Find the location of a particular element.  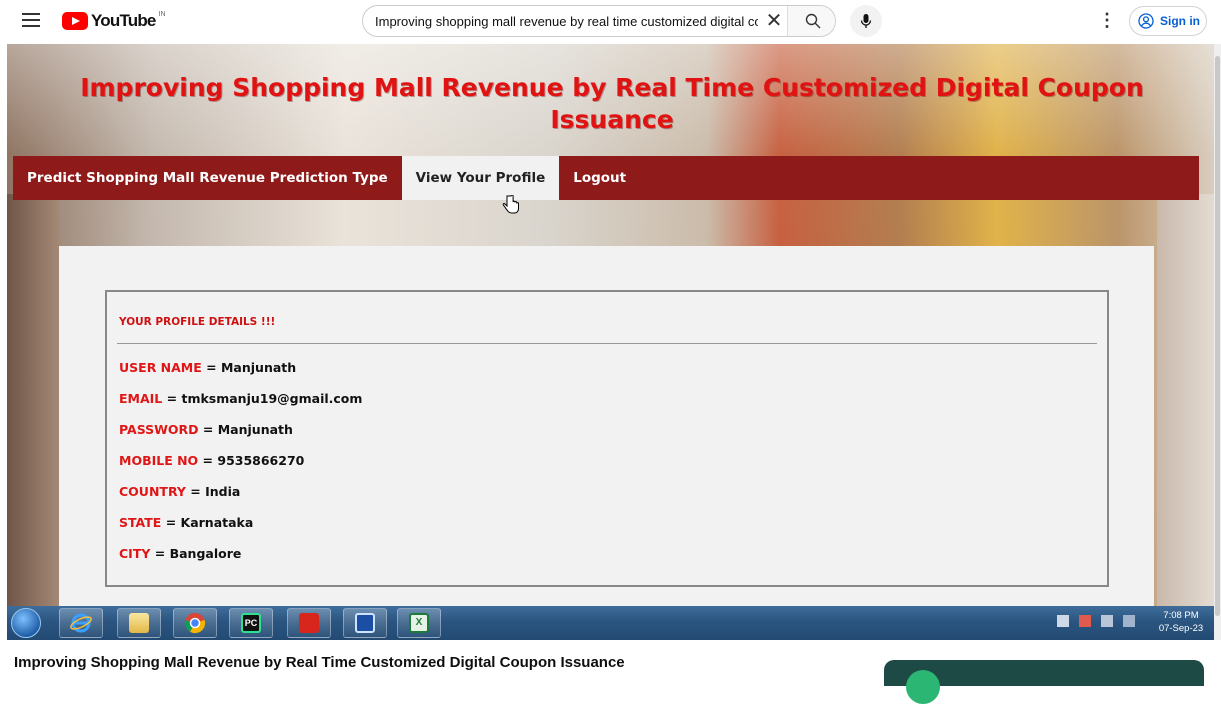

profile-field-email: EMAIL = tmksmanju19@gmail.com is located at coordinates (240, 398).